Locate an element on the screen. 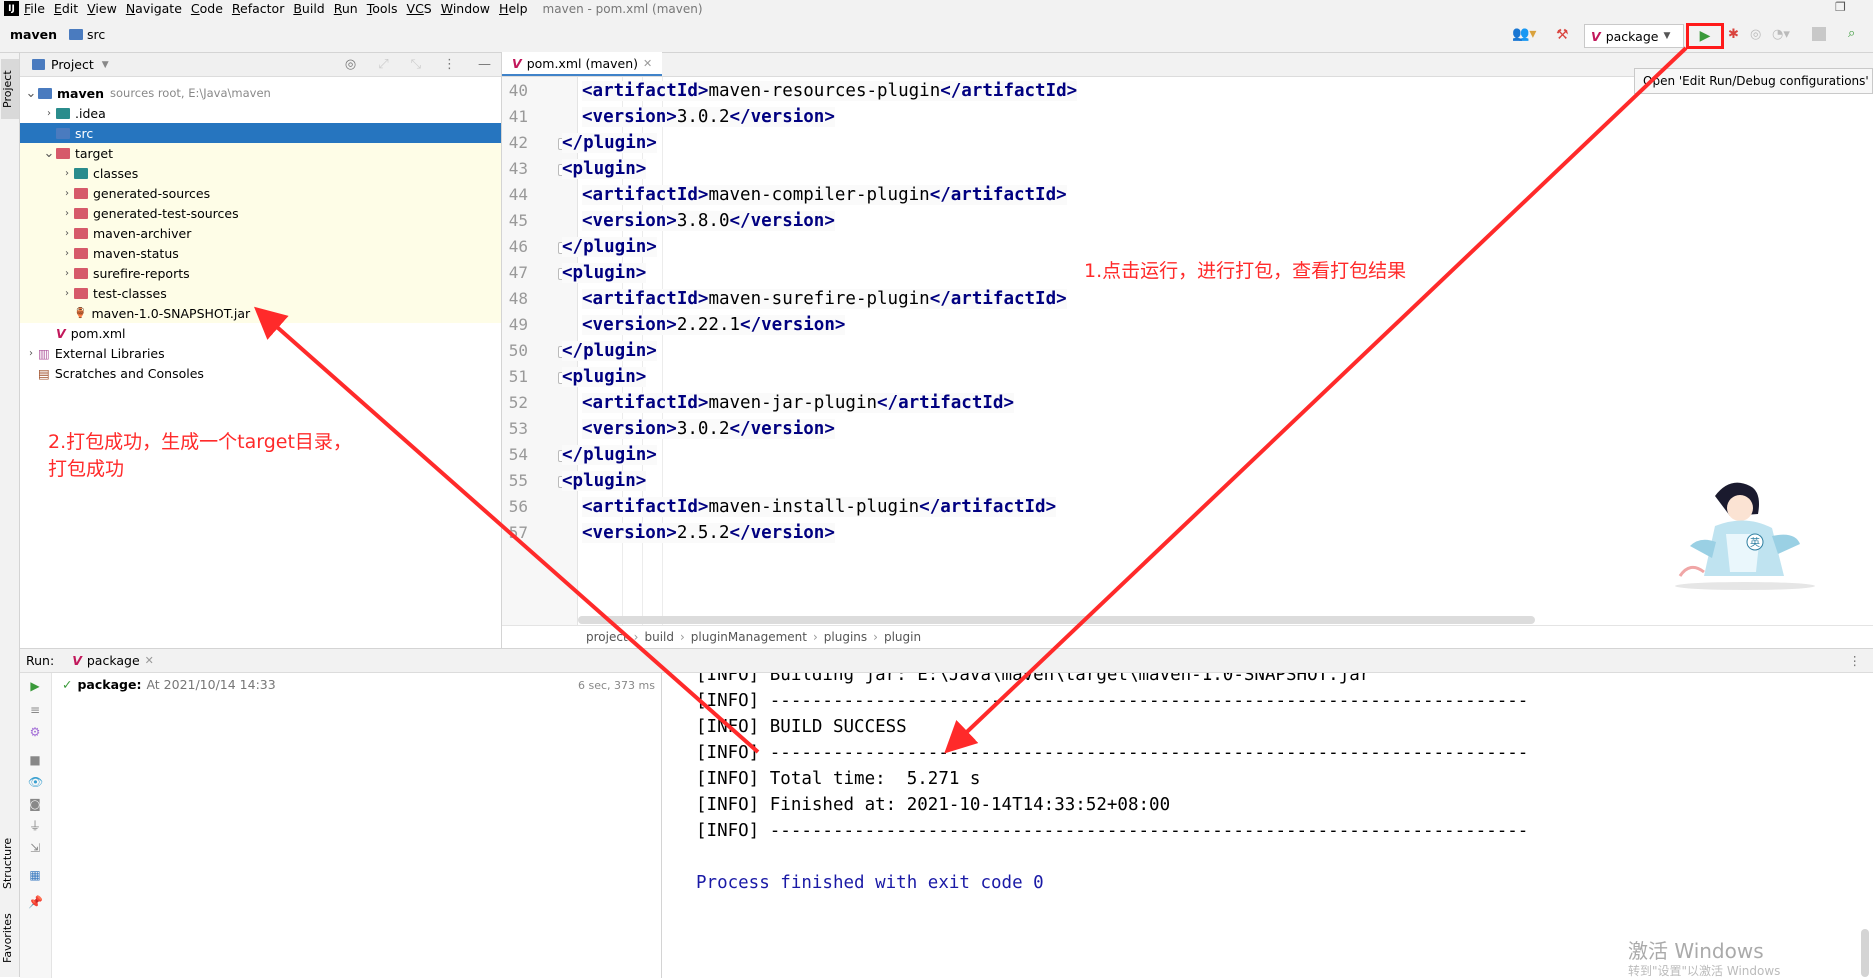  tree-item: ▤ Scratches and Consoles is located at coordinates (260, 373).